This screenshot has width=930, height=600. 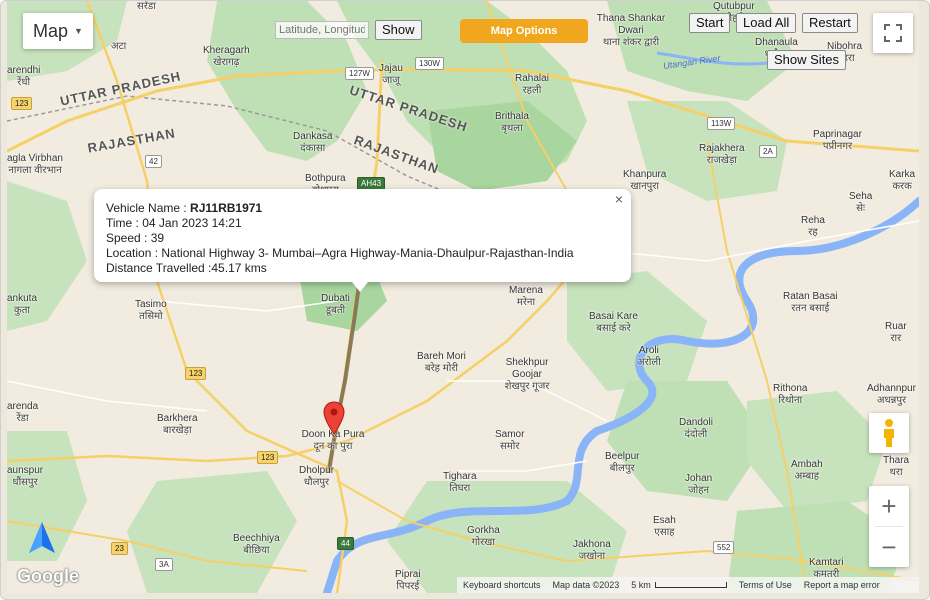 I want to click on place-label: Rithona रिथोना, so click(x=790, y=394).